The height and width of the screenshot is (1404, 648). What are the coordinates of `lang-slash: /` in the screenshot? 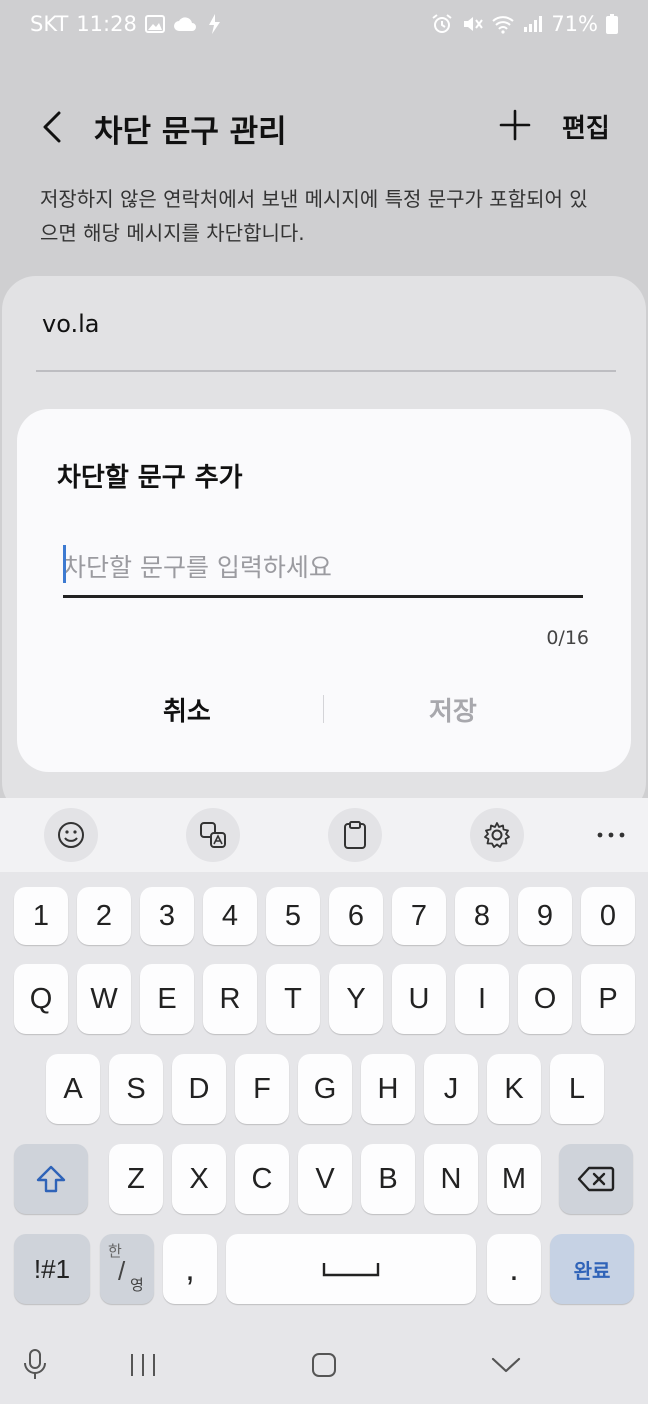 It's located at (122, 1271).